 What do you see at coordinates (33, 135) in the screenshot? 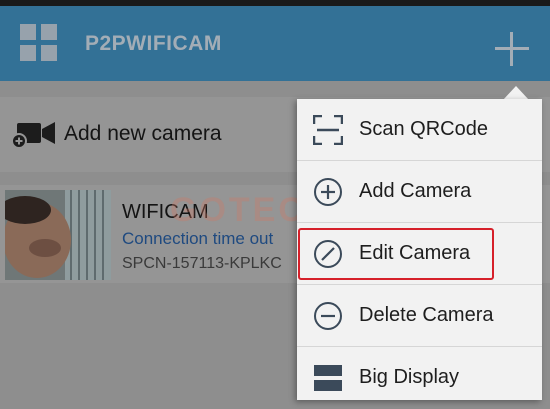
I see `add-camera-icon` at bounding box center [33, 135].